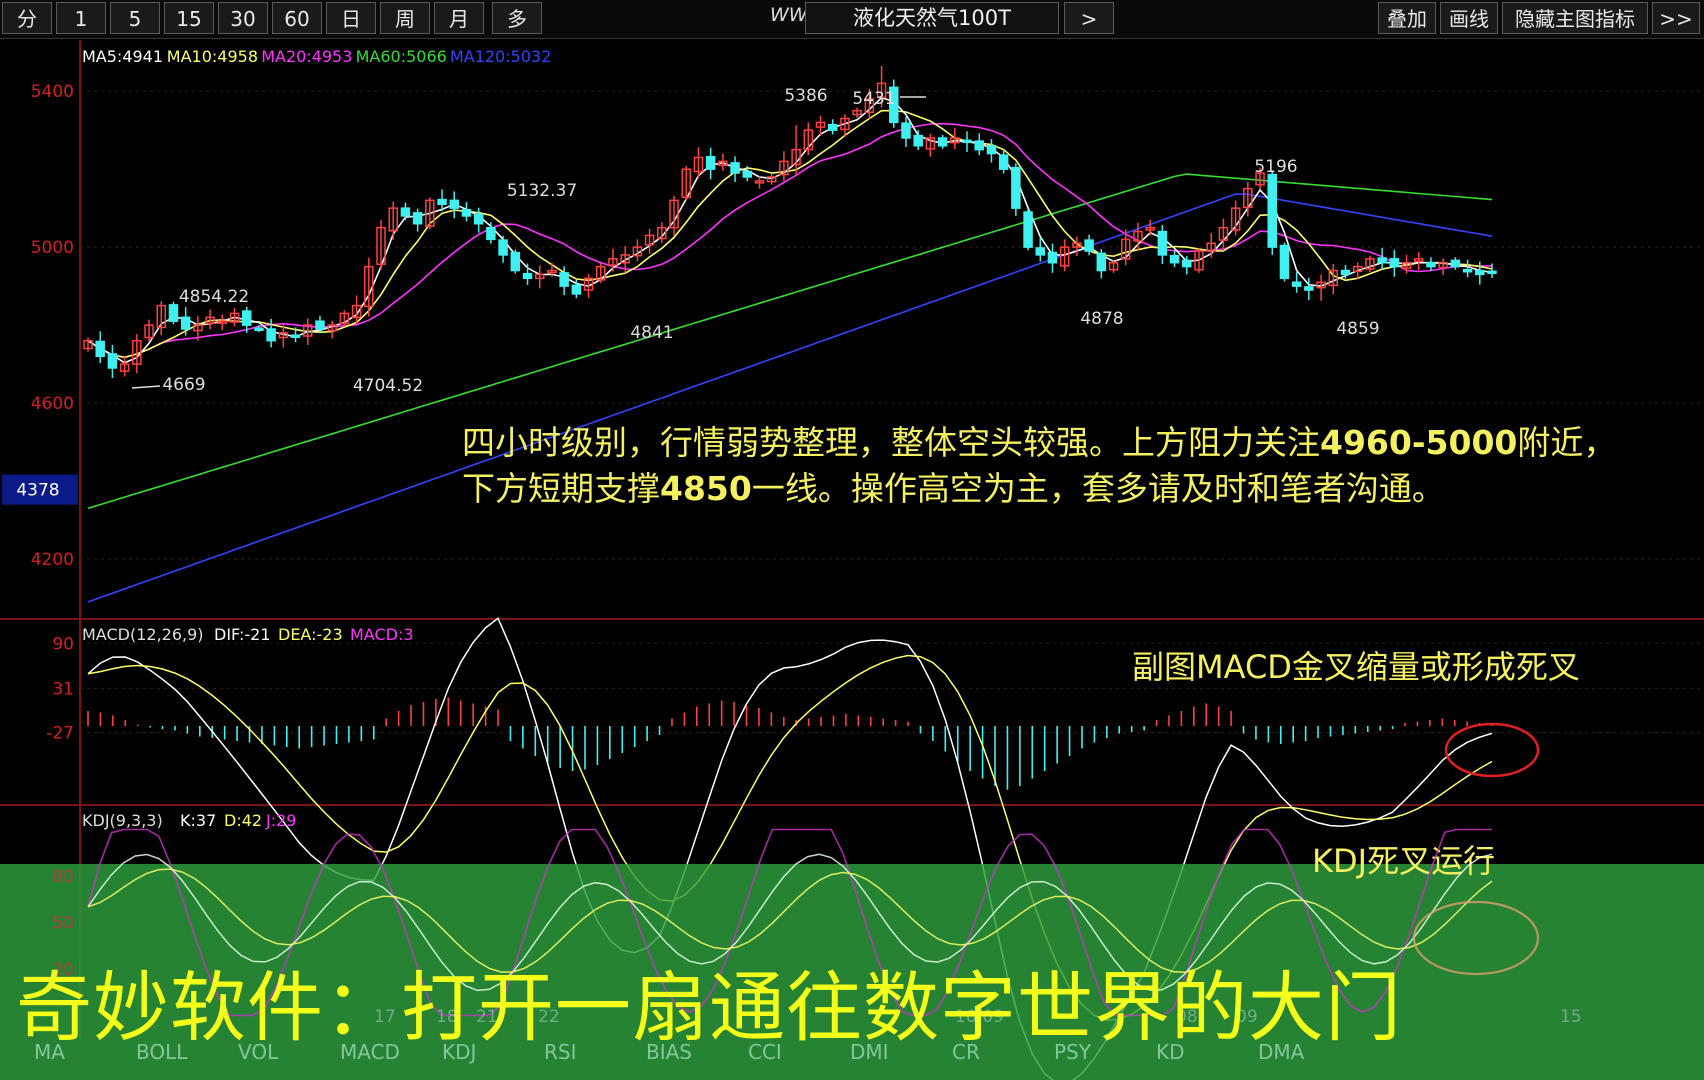  What do you see at coordinates (214, 297) in the screenshot?
I see `price-annotation-3: 4854.22` at bounding box center [214, 297].